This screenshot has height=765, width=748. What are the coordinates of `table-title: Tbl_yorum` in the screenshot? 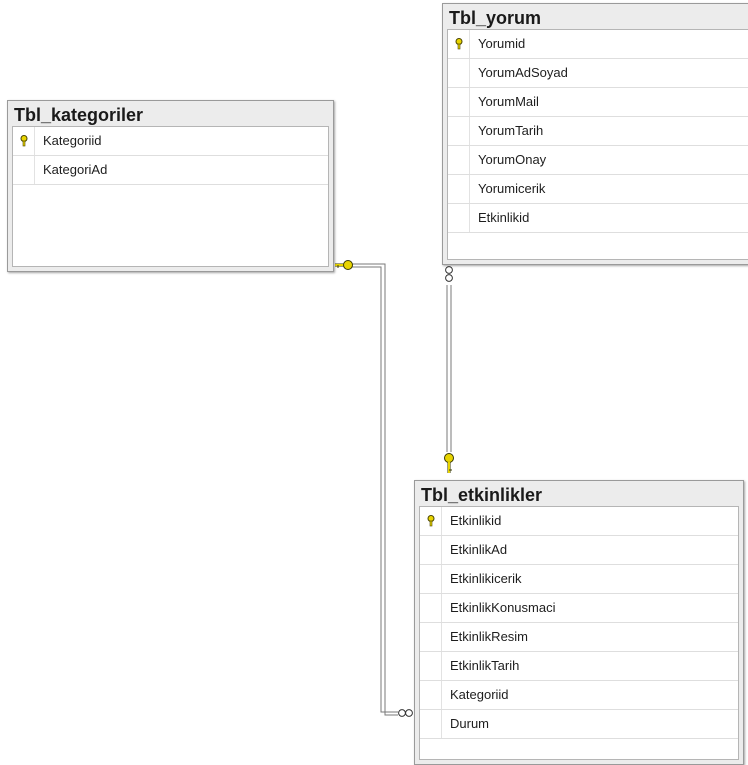 It's located at (595, 16).